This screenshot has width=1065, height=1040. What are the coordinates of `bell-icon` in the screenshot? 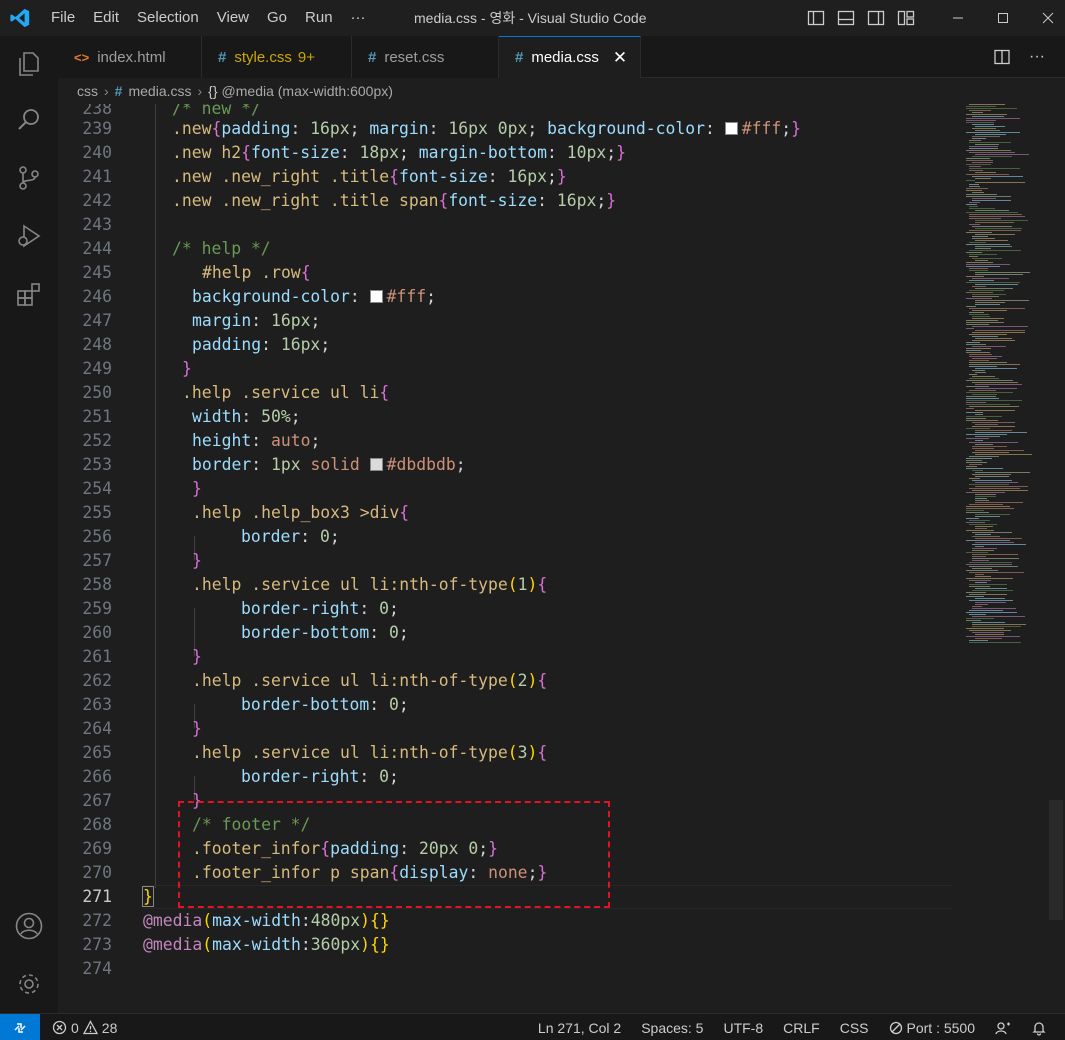 It's located at (1039, 1028).